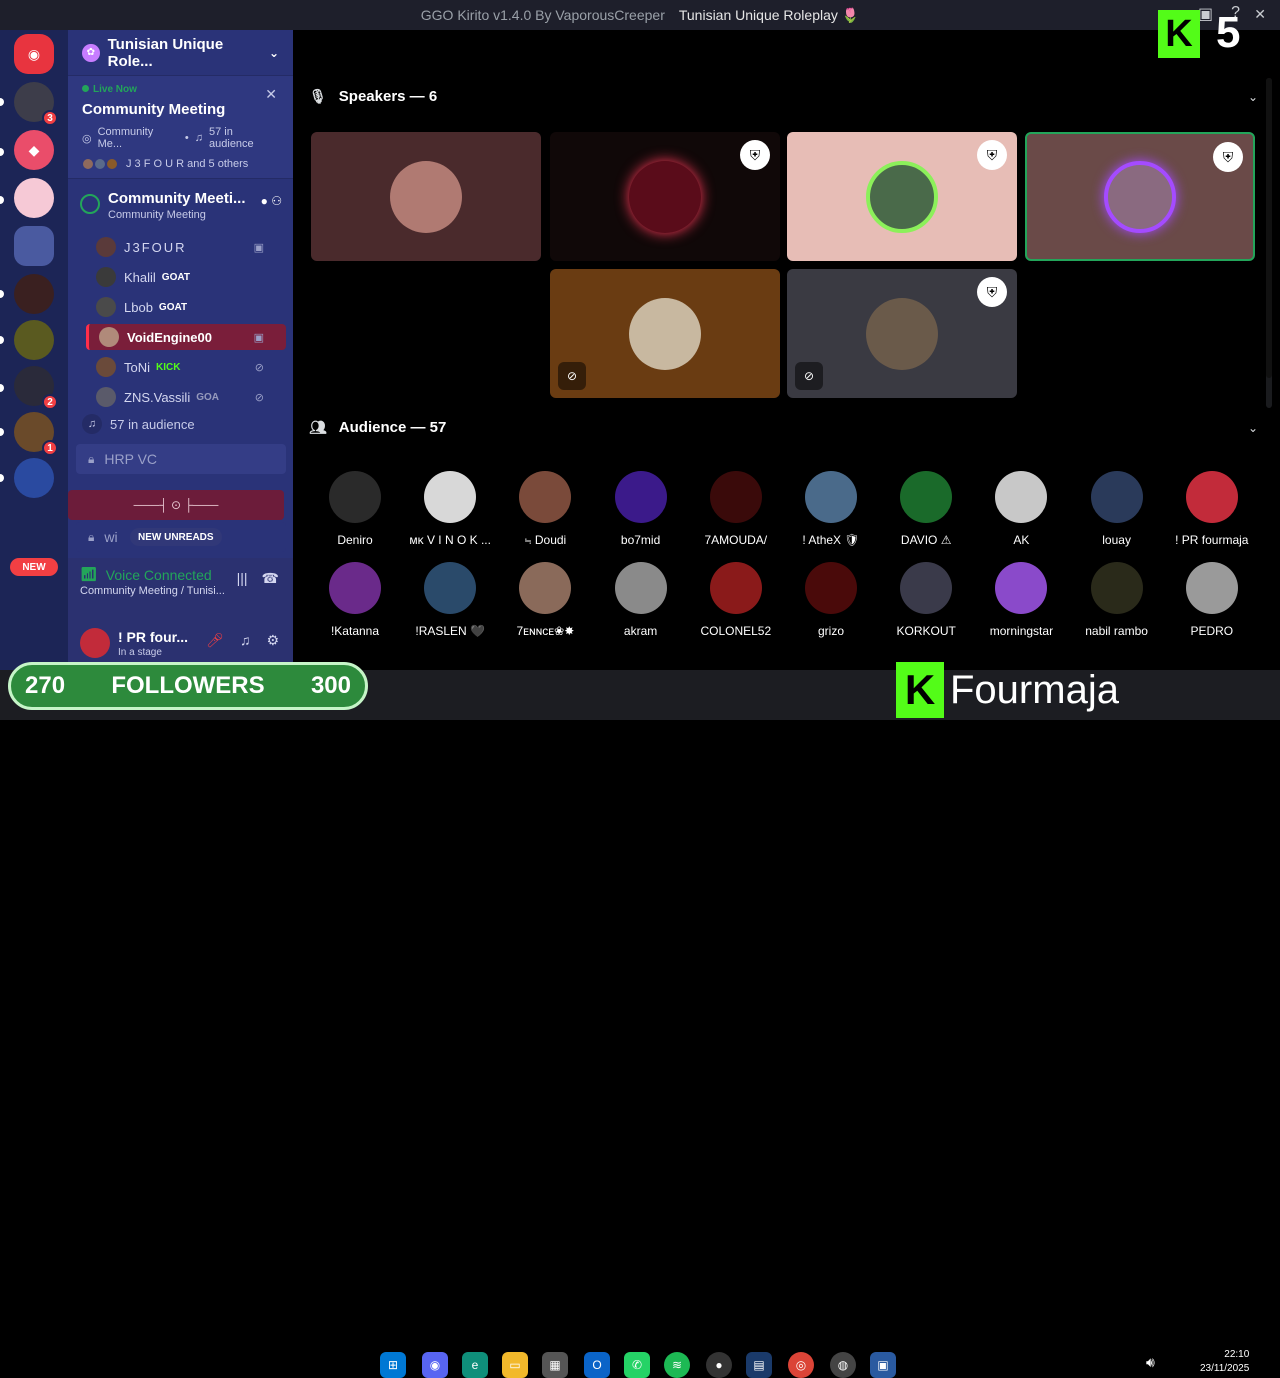 This screenshot has height=1378, width=1280. Describe the element at coordinates (180, 53) in the screenshot. I see `server-header: ✿ Tunisian Unique Role... ⌄` at that location.